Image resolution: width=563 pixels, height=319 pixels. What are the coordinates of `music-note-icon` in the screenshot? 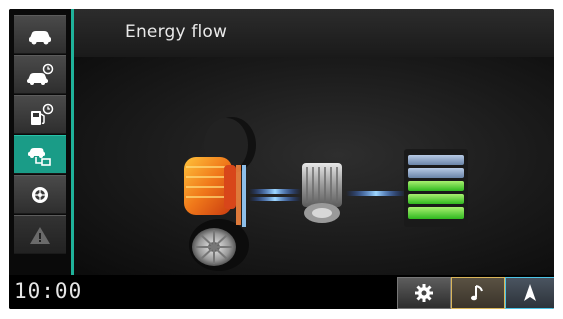 It's located at (477, 293).